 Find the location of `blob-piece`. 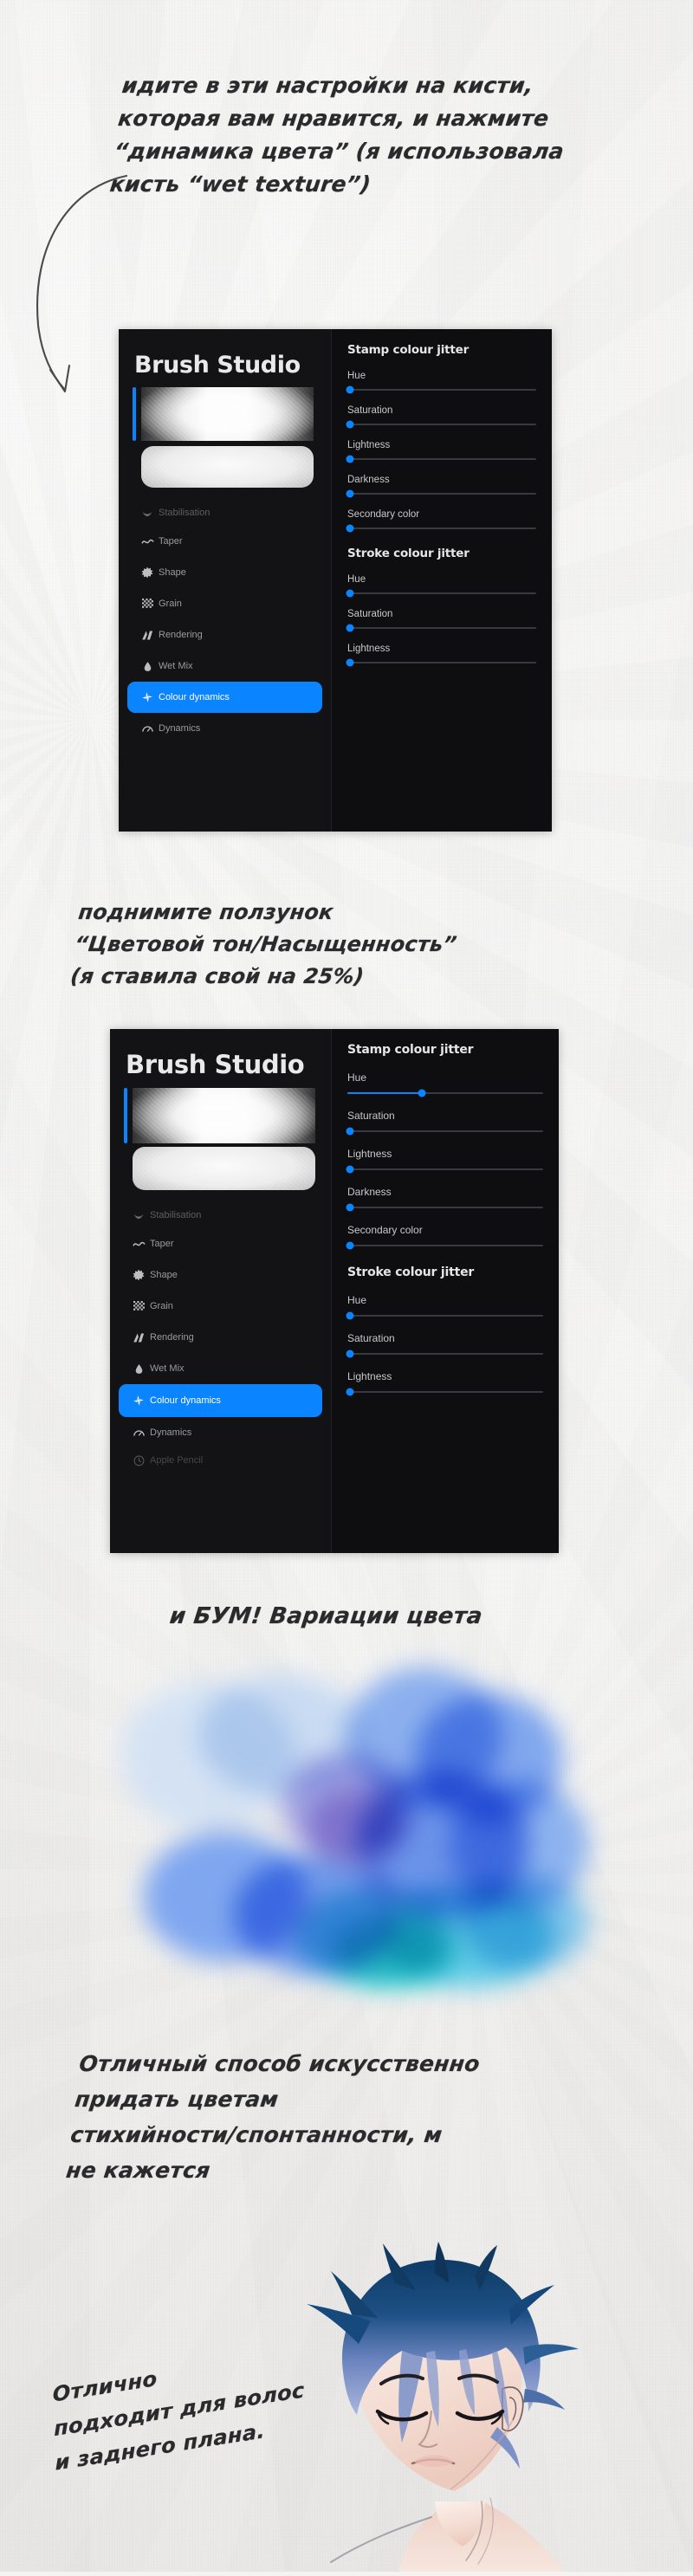

blob-piece is located at coordinates (524, 1923).